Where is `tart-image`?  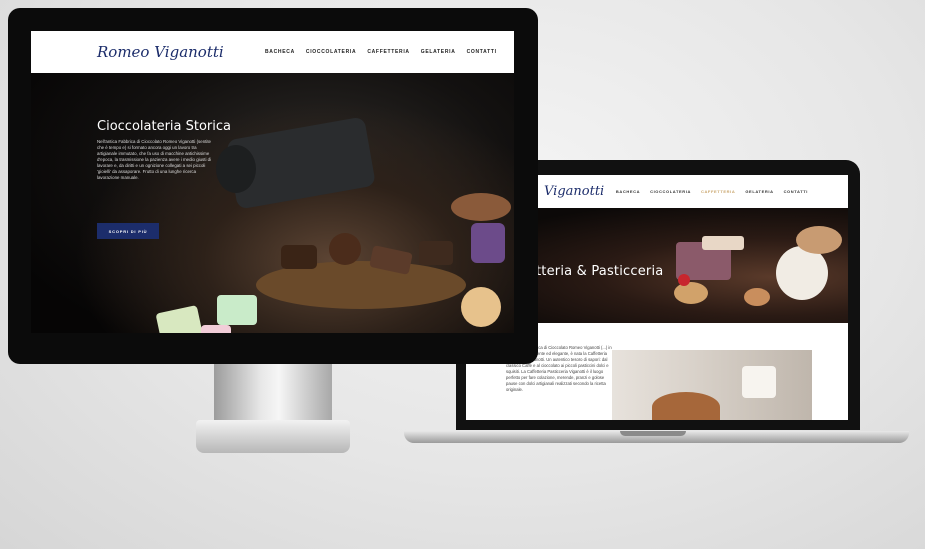
tart-image is located at coordinates (691, 293).